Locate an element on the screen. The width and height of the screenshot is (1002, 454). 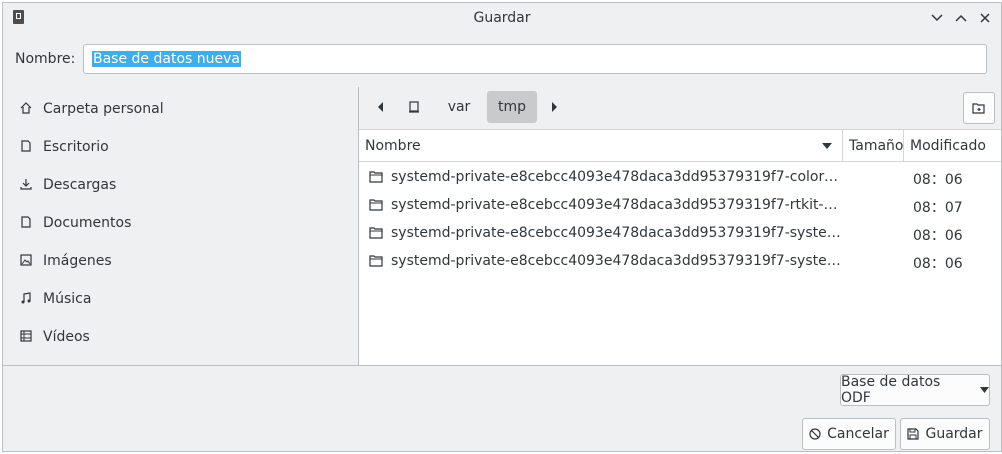
filename-input: Base de datos nueva is located at coordinates (535, 59).